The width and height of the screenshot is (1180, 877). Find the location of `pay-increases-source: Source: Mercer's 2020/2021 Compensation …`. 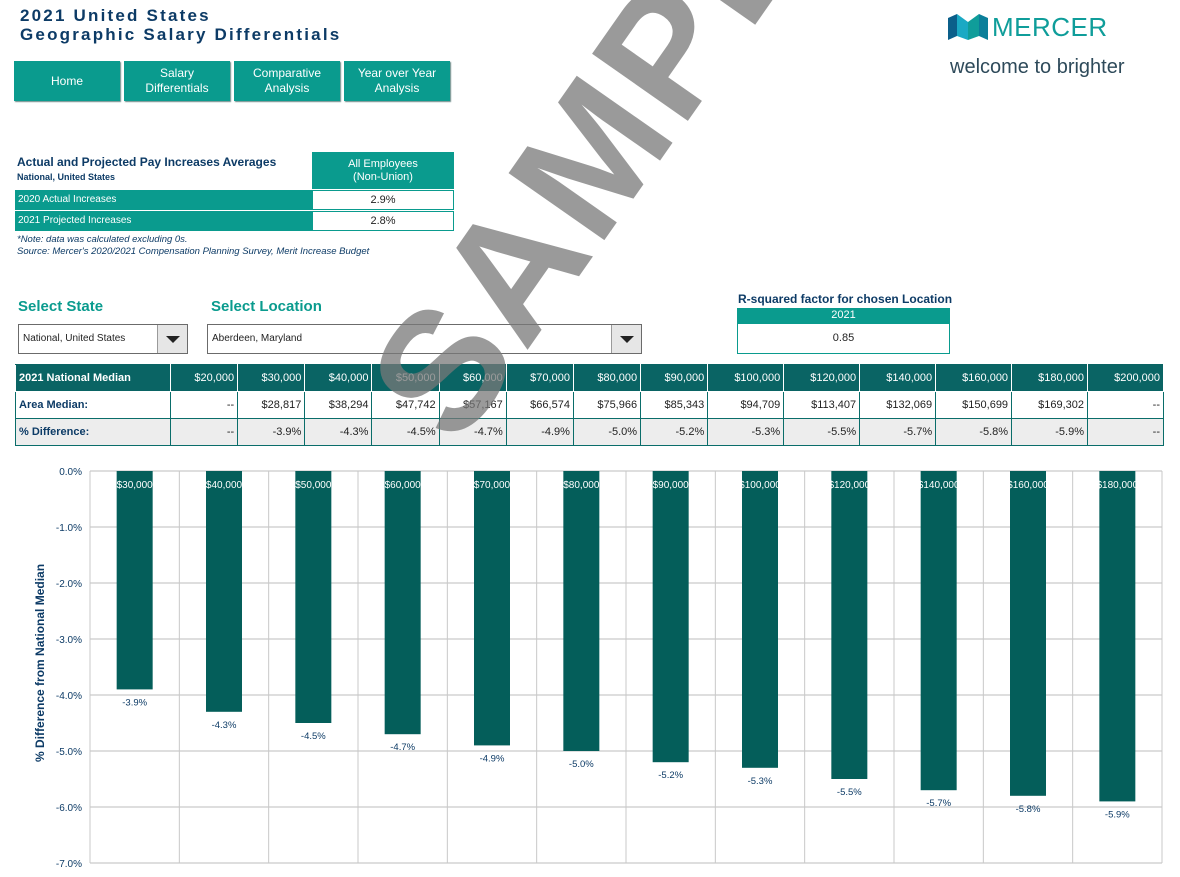

pay-increases-source: Source: Mercer's 2020/2021 Compensation … is located at coordinates (193, 251).